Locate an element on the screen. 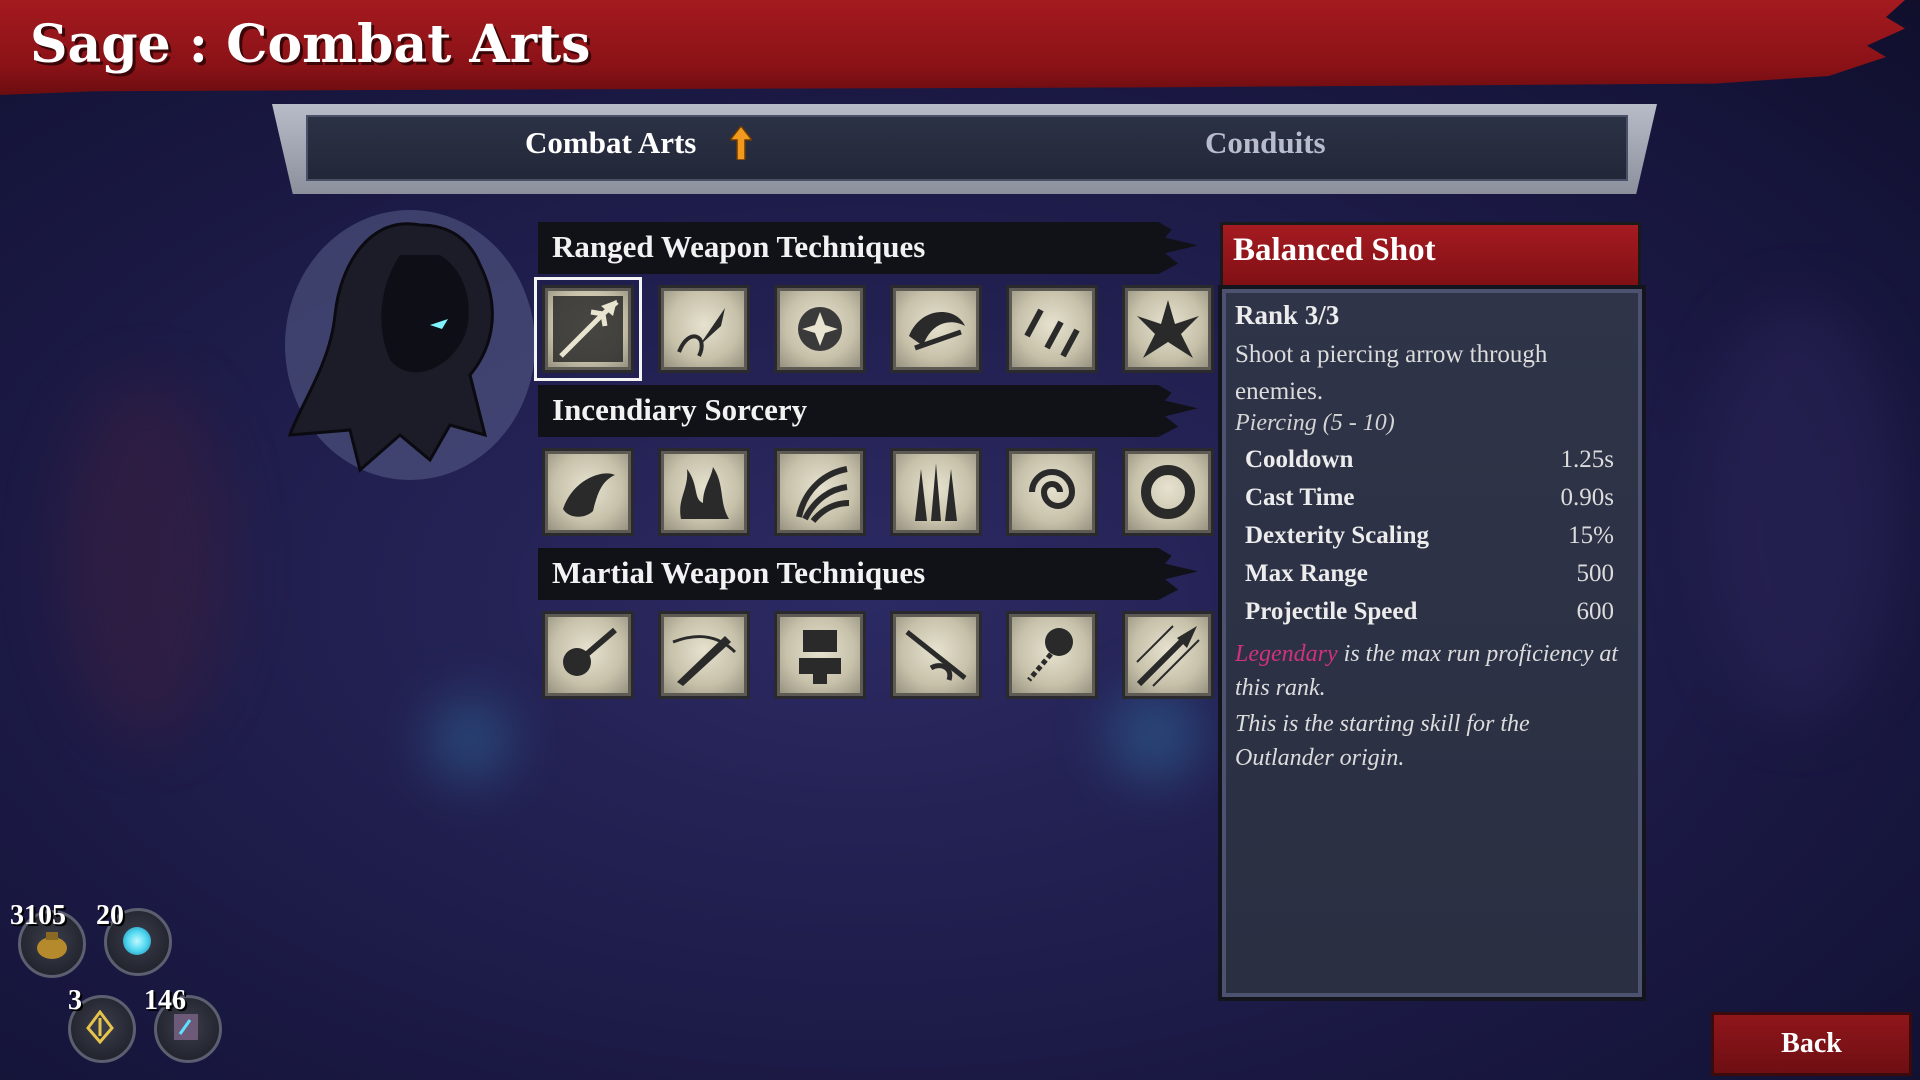 This screenshot has height=1080, width=1920. skill-fire-ring is located at coordinates (1168, 492).